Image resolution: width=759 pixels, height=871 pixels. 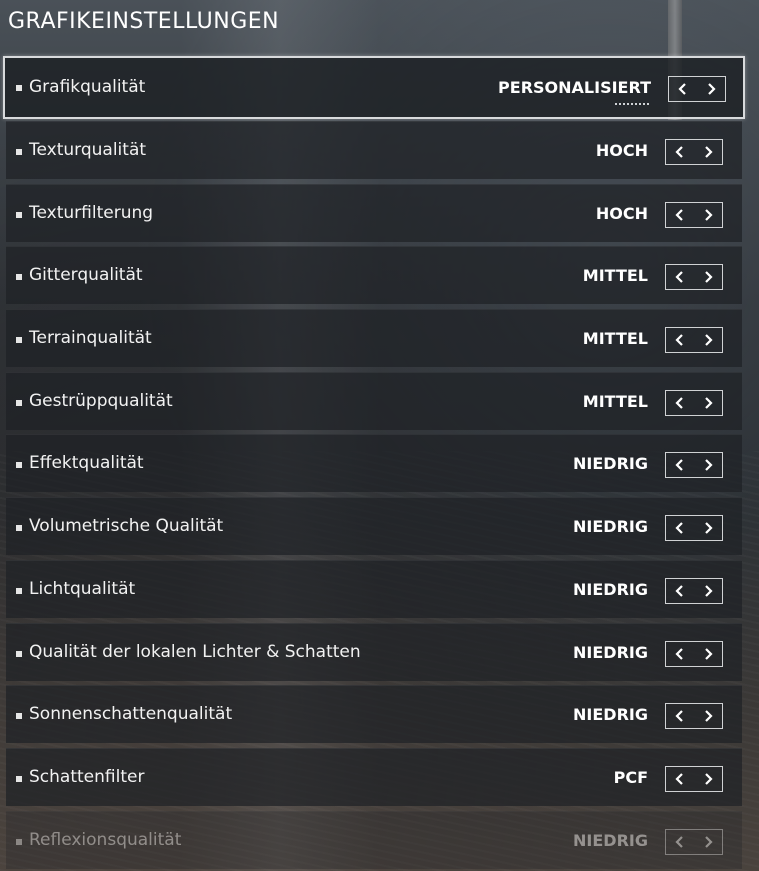 I want to click on setting-label: Schattenfilter, so click(x=87, y=776).